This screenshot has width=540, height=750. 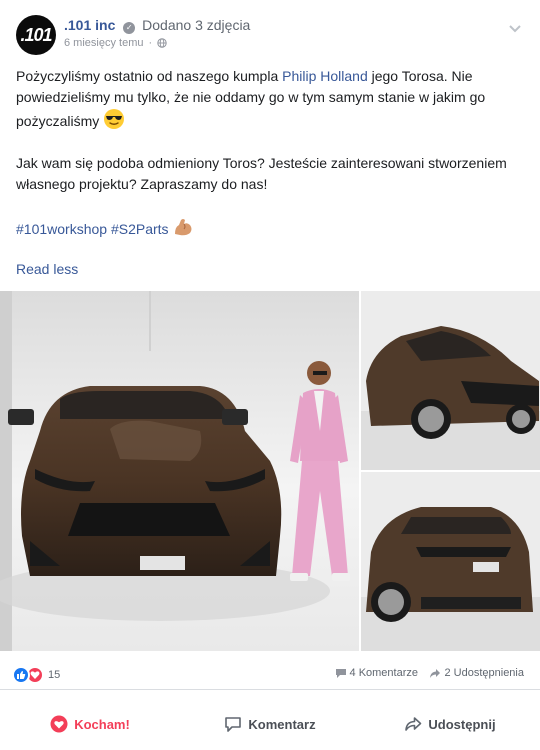 I want to click on globe-icon, so click(x=162, y=43).